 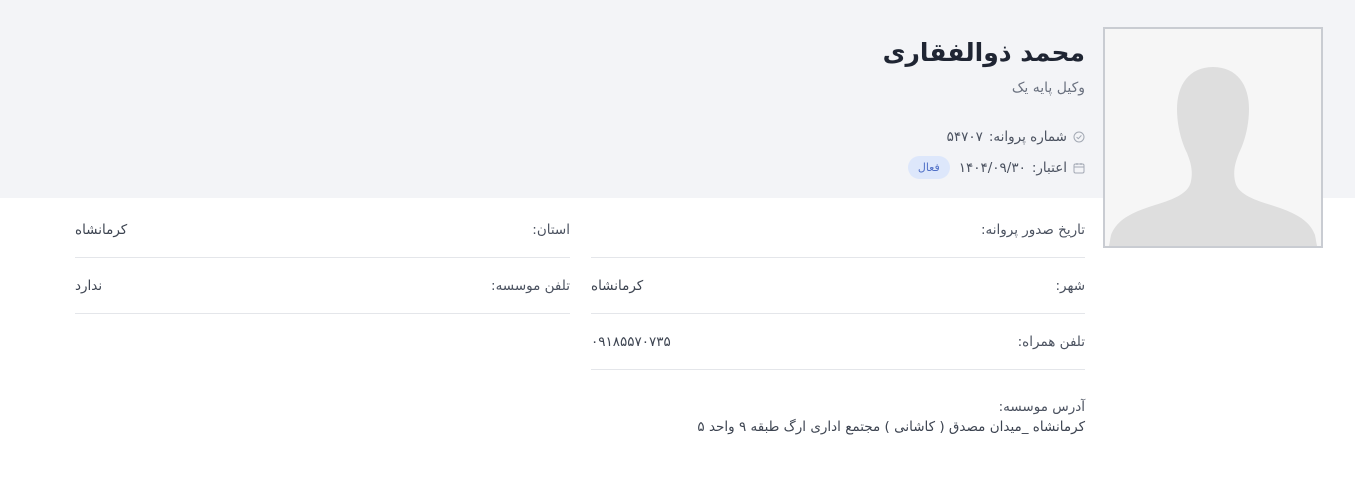 What do you see at coordinates (1049, 167) in the screenshot?
I see `validity-label: اعتبار:` at bounding box center [1049, 167].